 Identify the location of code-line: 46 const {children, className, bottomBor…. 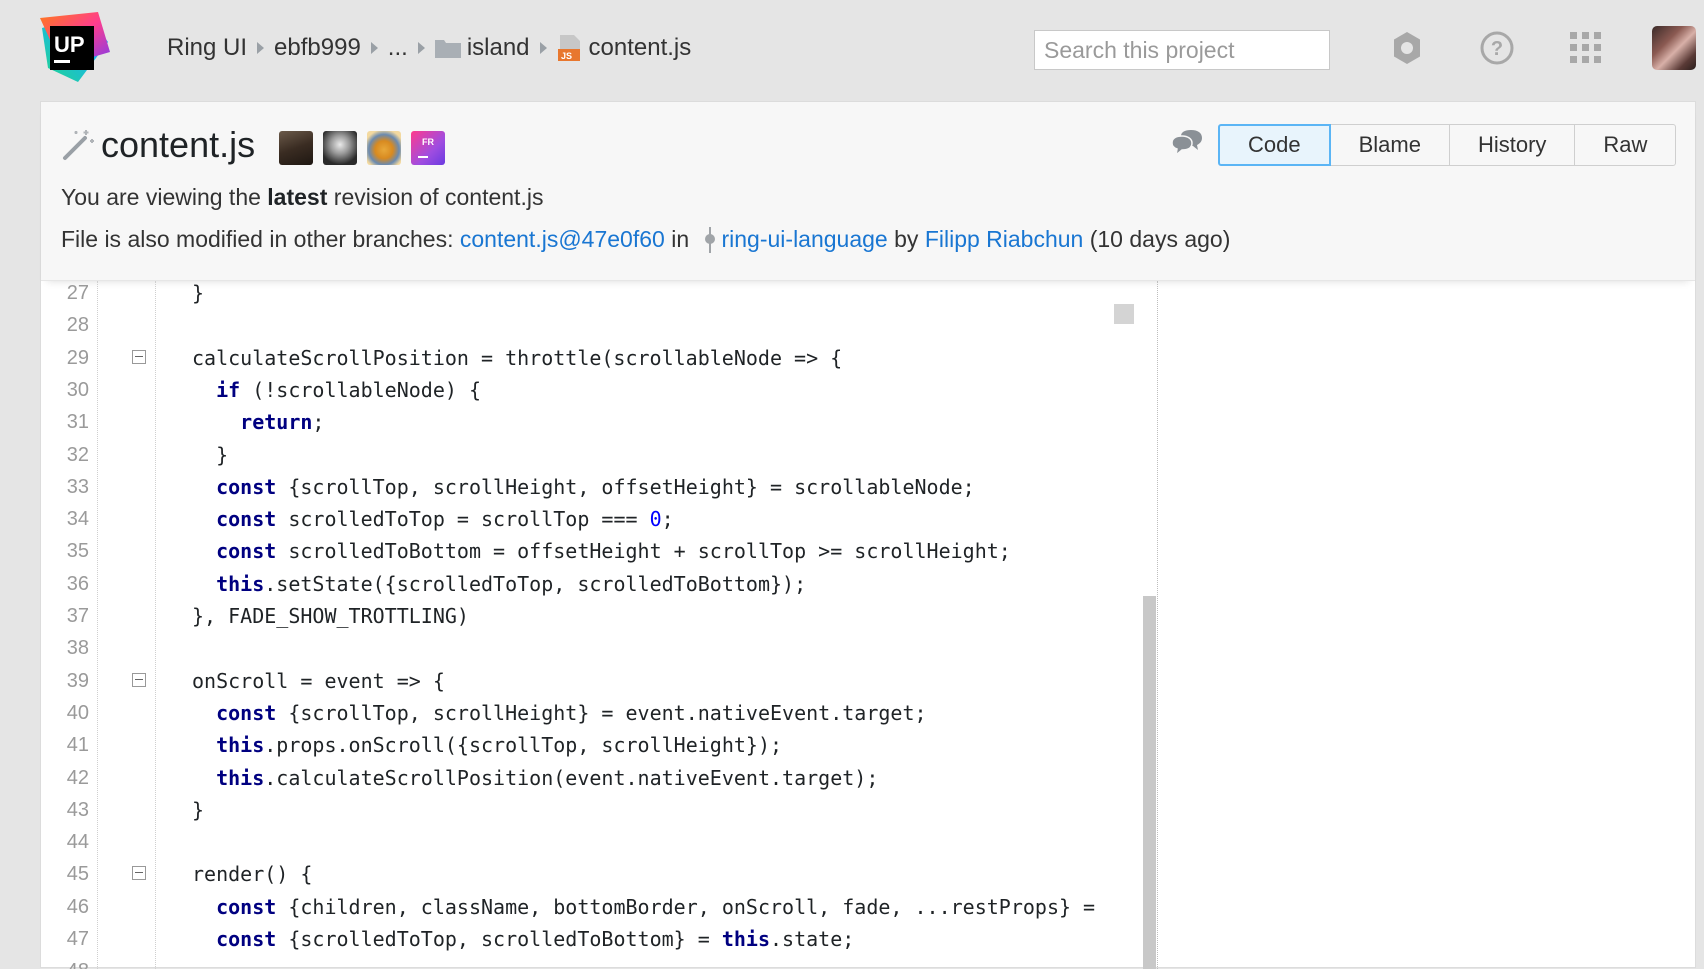
(599, 907).